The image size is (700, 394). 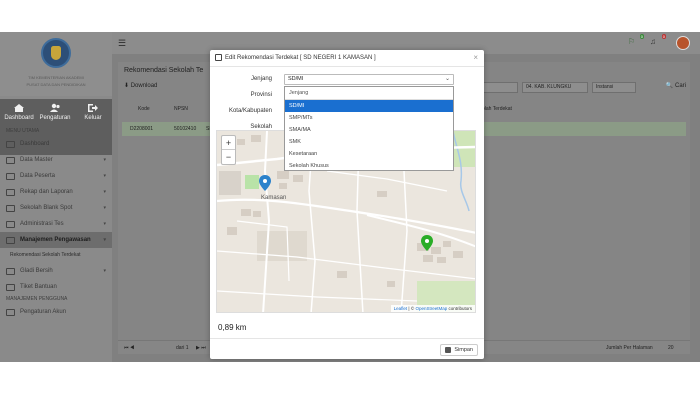 I want to click on sidebar-item-pengaturan-akun: Pengaturan Akun, so click(x=56, y=312).